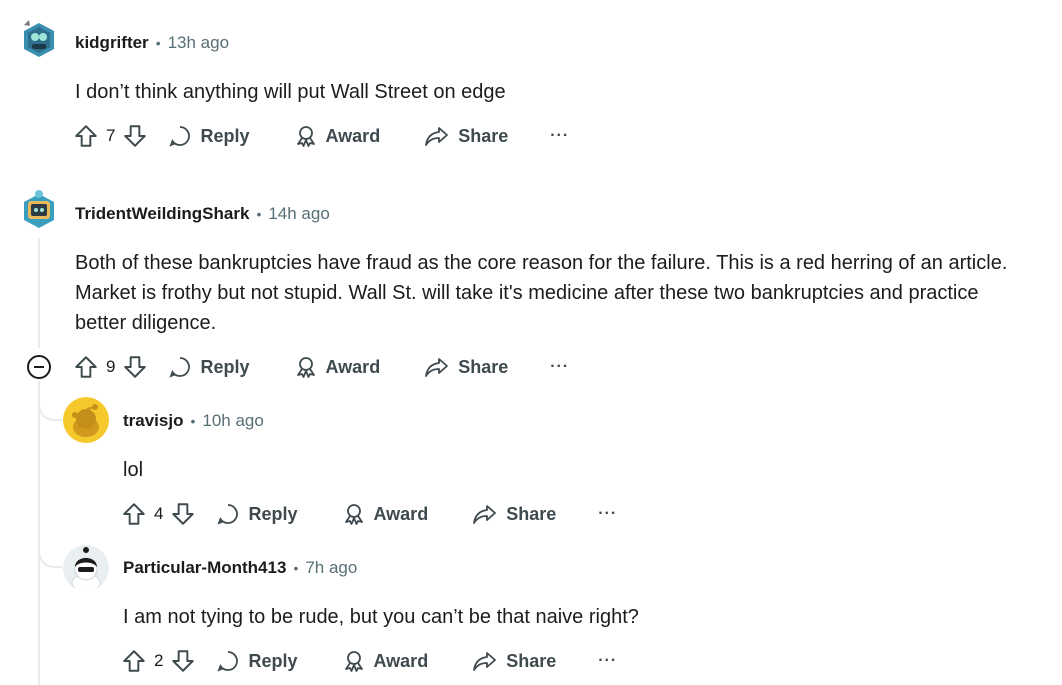 The height and width of the screenshot is (685, 1062). I want to click on comment-actions: 4 Reply Award Share ···, so click(369, 514).